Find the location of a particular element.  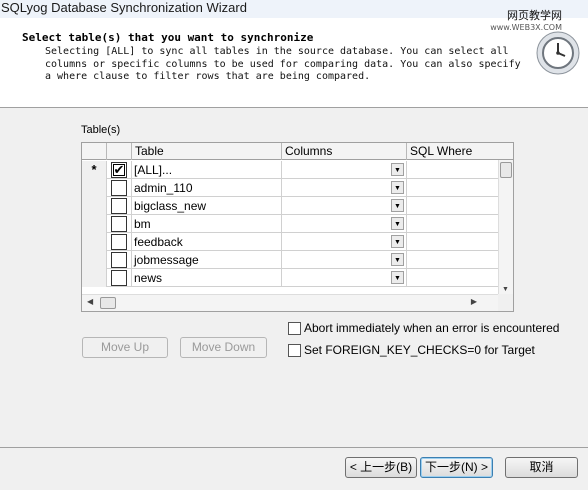

window-title: SQLyog Database Synchronization Wizard is located at coordinates (124, 7).